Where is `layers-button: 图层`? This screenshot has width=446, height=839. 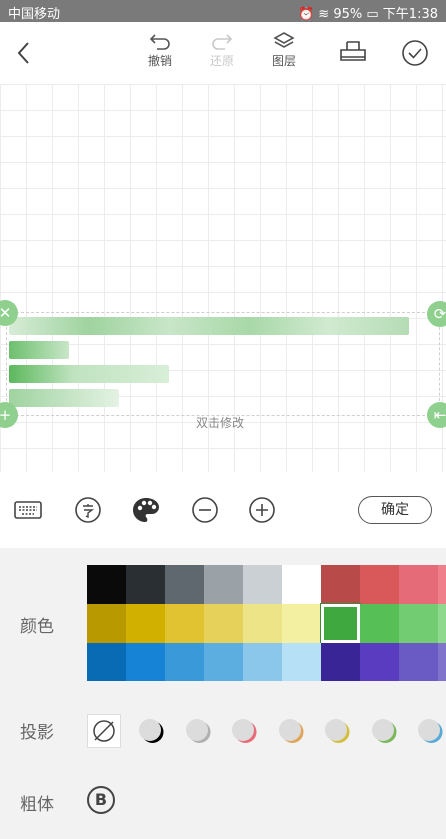 layers-button: 图层 is located at coordinates (284, 49).